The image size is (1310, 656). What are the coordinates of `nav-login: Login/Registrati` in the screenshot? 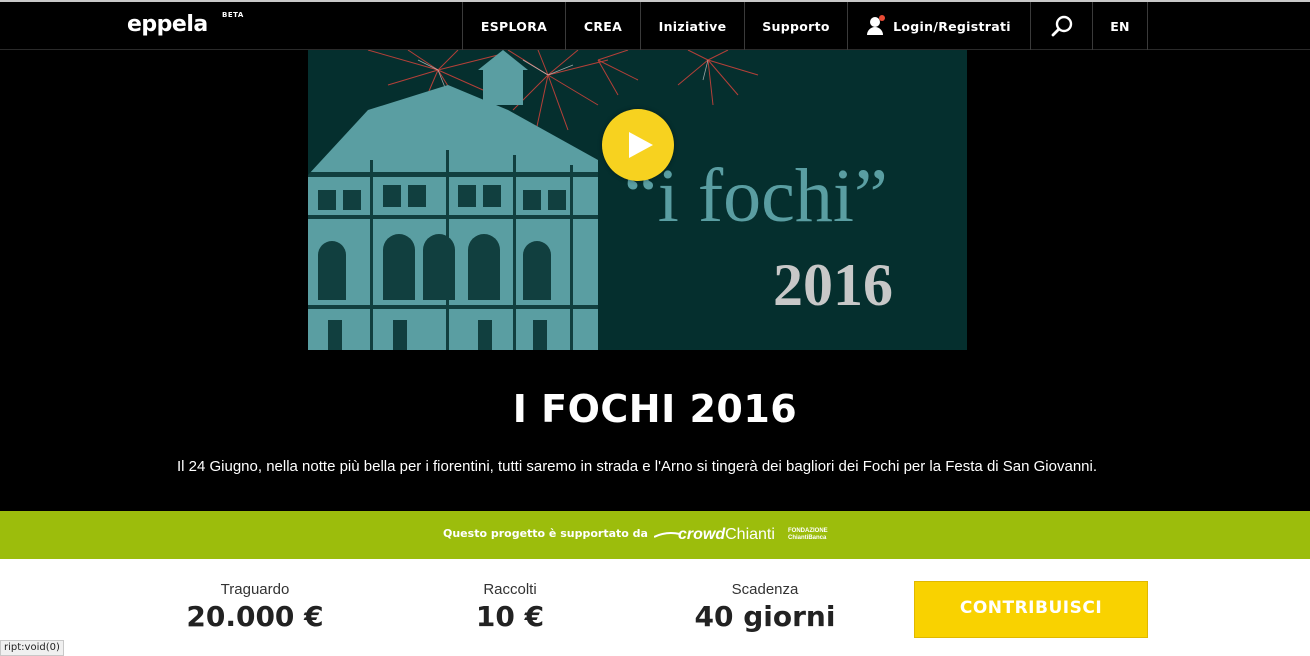 It's located at (938, 26).